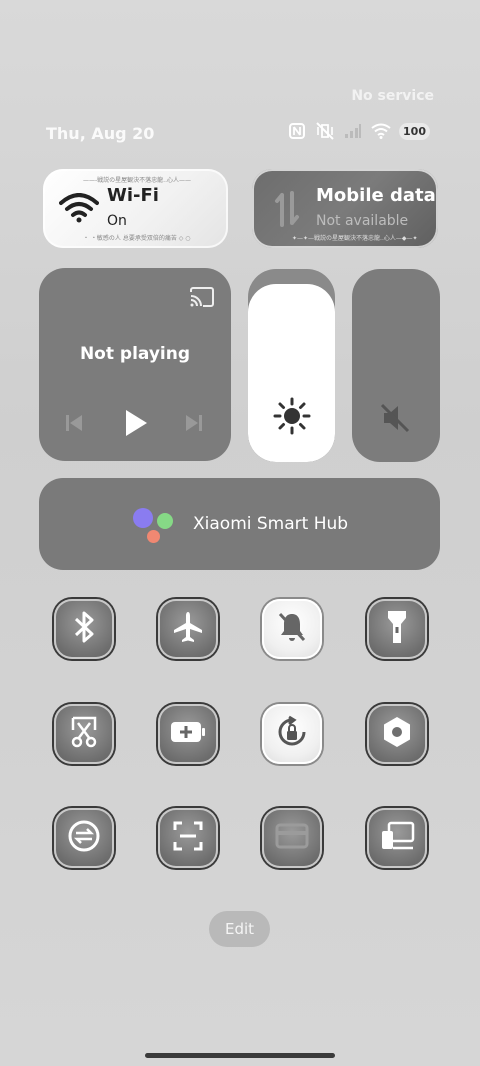 This screenshot has width=480, height=1066. I want to click on home-indicator, so click(240, 1055).